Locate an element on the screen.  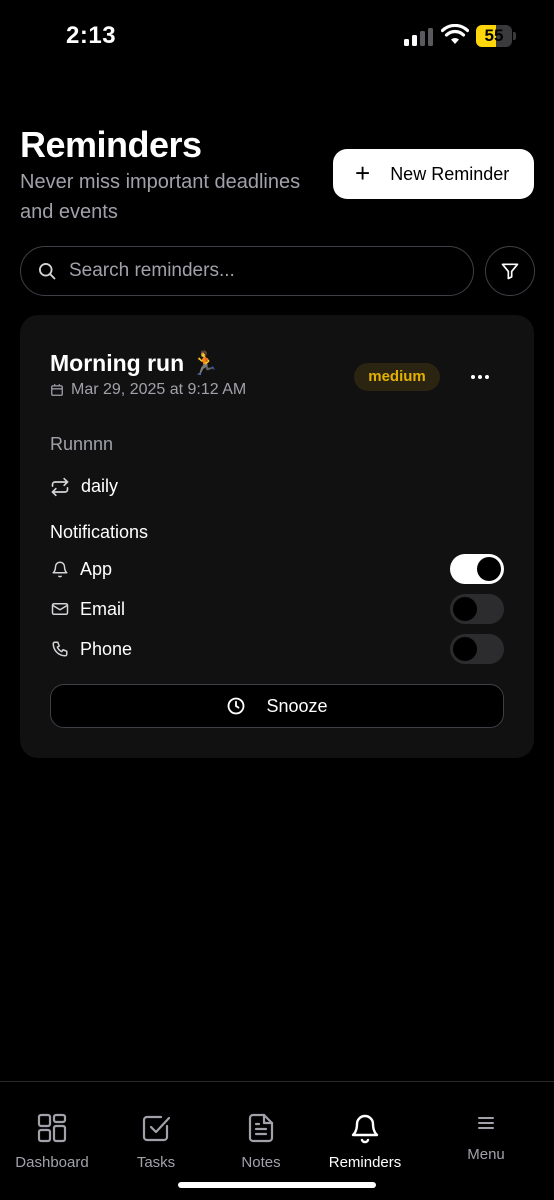
tab-dashboard: Dashboard is located at coordinates (53, 1140).